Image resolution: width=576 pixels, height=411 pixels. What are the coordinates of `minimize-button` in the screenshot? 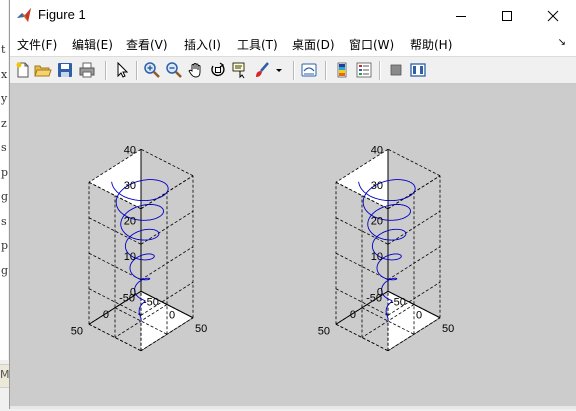 It's located at (461, 15).